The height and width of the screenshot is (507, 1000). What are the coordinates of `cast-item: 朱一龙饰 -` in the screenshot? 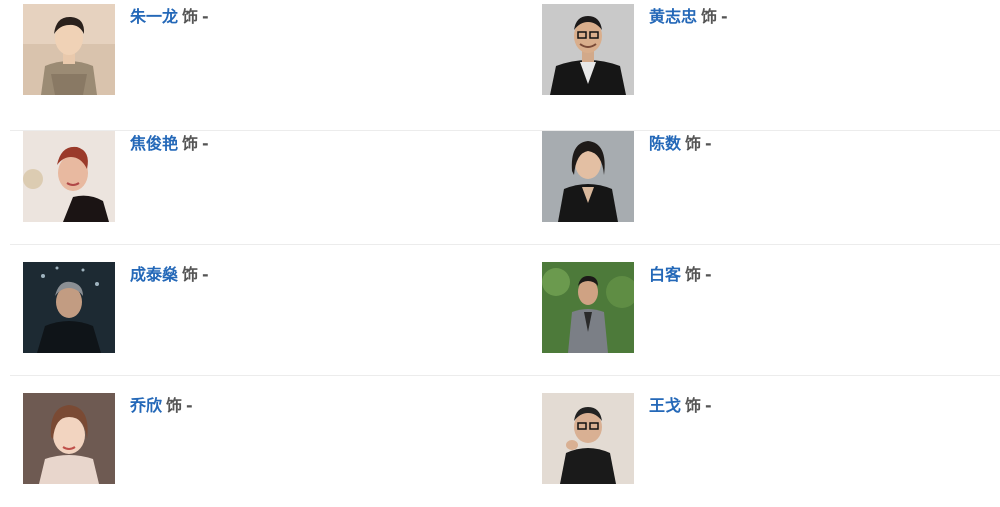 It's located at (233, 50).